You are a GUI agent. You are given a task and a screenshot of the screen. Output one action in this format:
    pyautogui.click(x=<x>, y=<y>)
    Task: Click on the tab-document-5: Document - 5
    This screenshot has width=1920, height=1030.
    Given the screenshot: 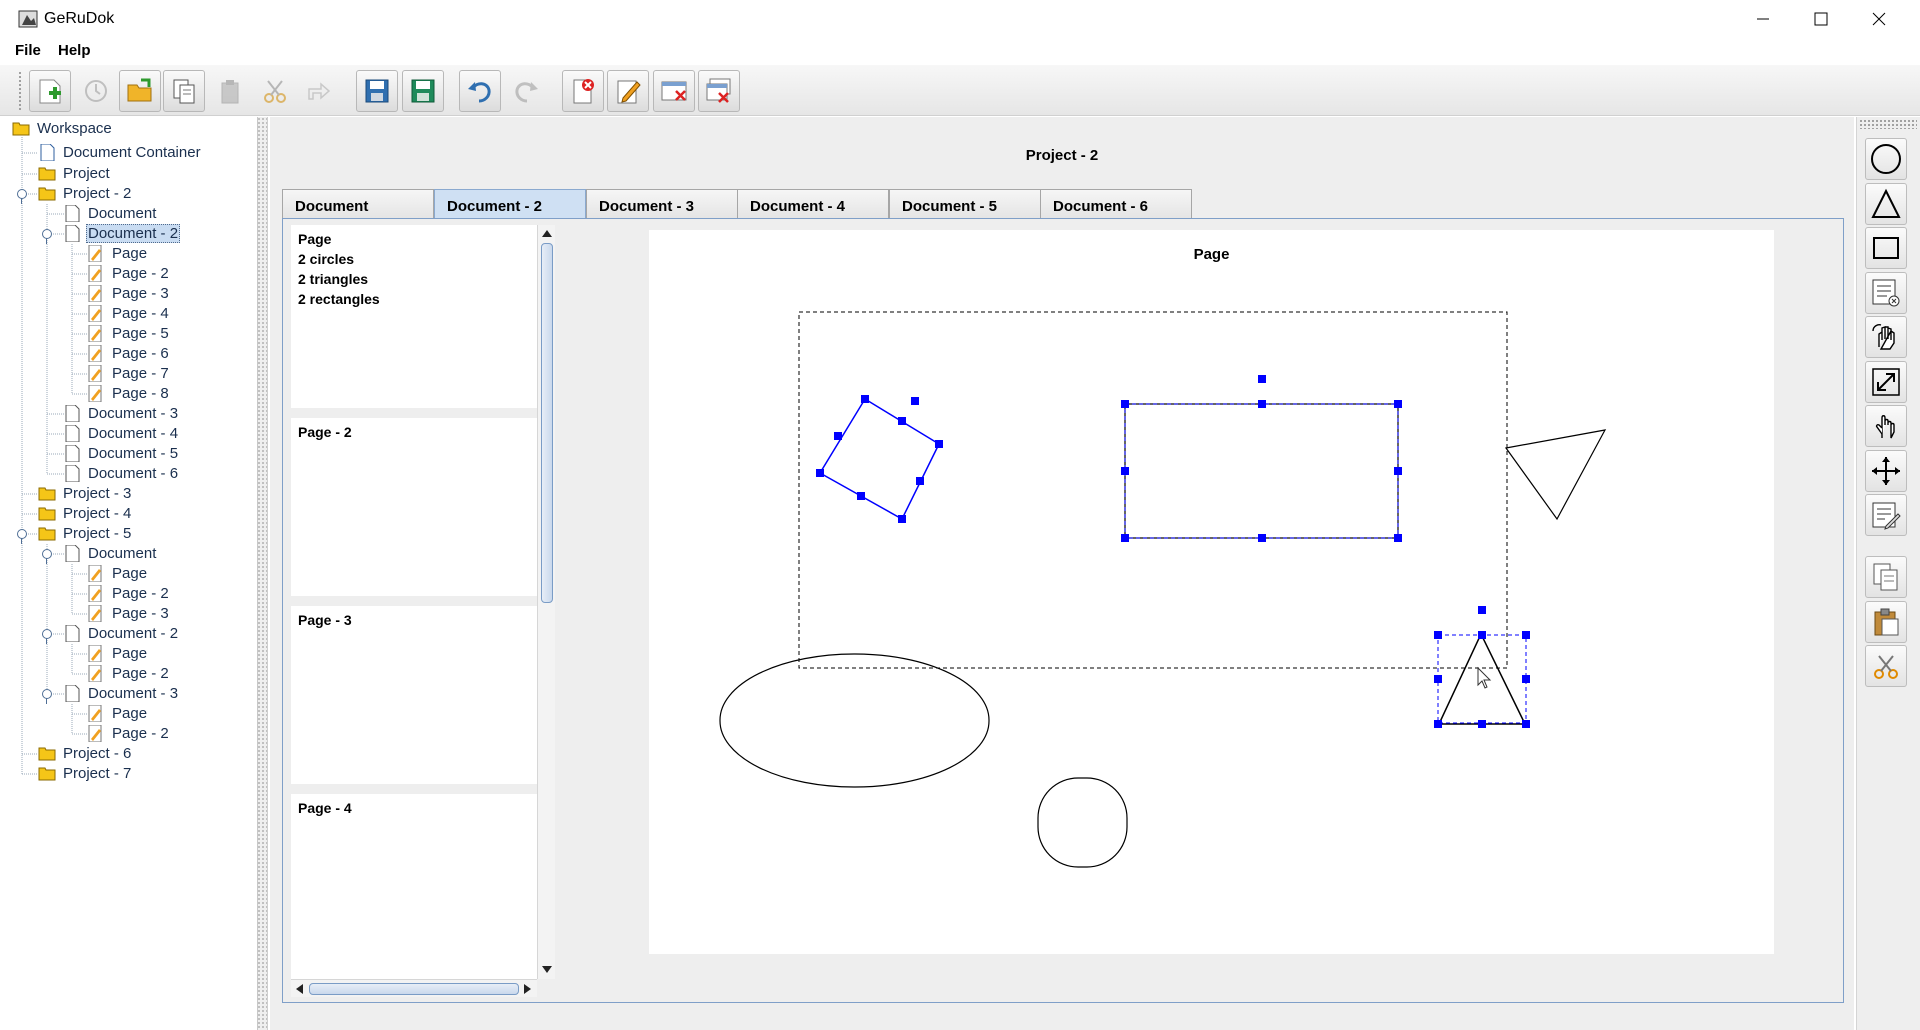 What is the action you would take?
    pyautogui.click(x=965, y=204)
    